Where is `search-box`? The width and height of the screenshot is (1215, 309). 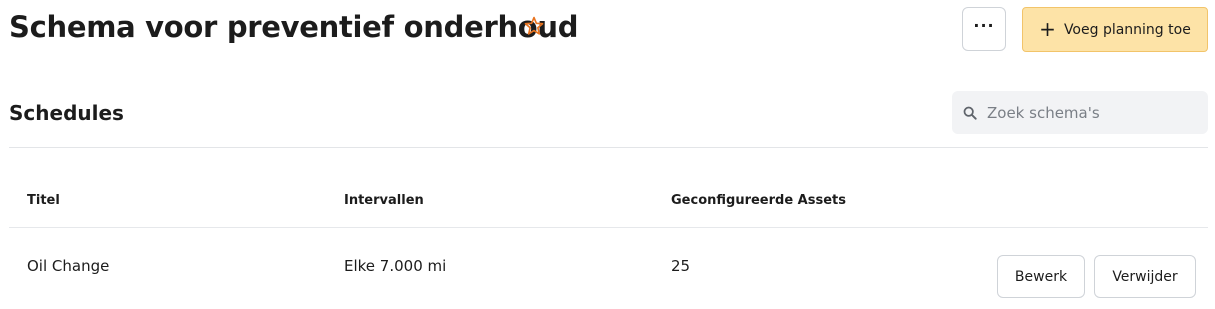 search-box is located at coordinates (1080, 112).